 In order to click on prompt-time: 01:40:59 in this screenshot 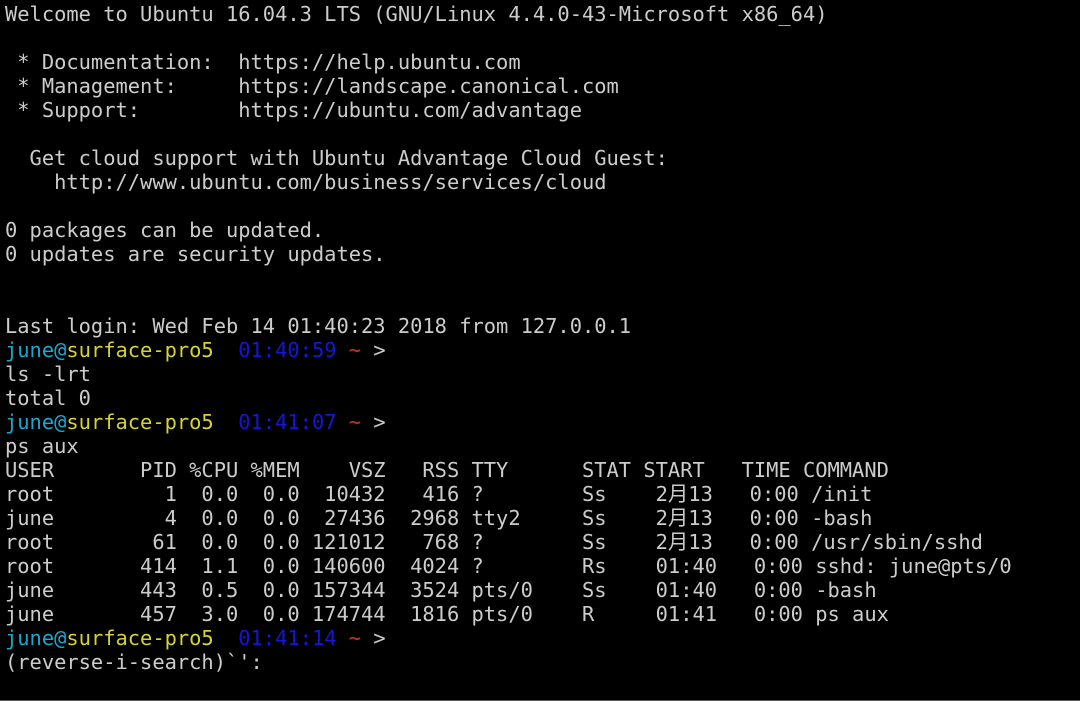, I will do `click(287, 350)`.